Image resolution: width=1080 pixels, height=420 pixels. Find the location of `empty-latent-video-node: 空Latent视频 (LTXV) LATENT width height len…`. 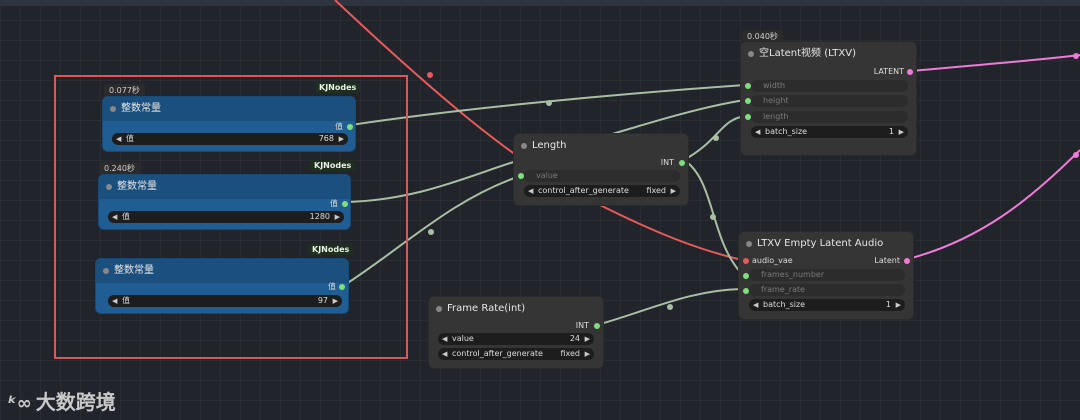

empty-latent-video-node: 空Latent视频 (LTXV) LATENT width height len… is located at coordinates (828, 98).